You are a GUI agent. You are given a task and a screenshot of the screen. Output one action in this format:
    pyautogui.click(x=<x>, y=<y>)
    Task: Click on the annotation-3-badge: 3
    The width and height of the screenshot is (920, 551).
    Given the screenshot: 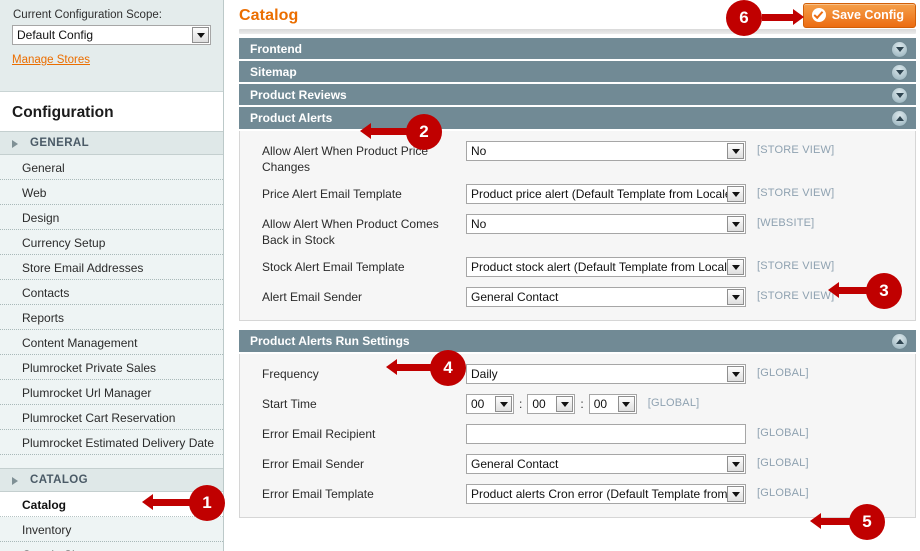 What is the action you would take?
    pyautogui.click(x=884, y=291)
    